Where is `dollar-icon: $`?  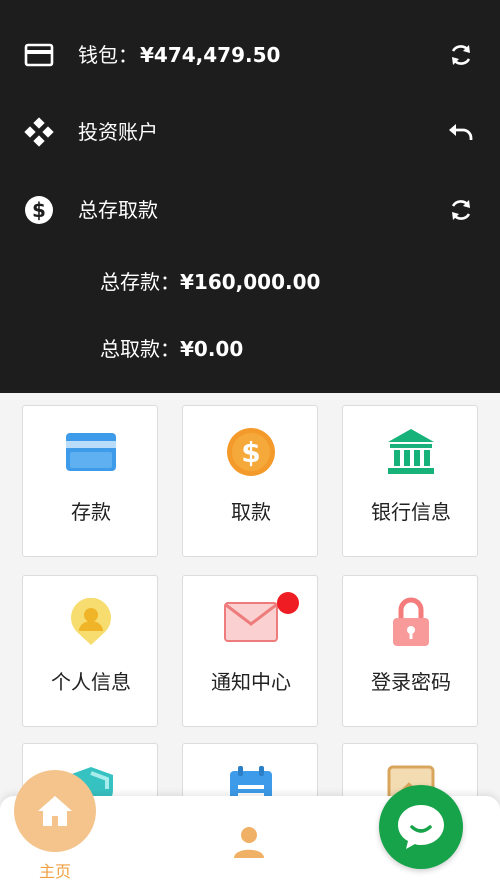 dollar-icon: $ is located at coordinates (39, 210).